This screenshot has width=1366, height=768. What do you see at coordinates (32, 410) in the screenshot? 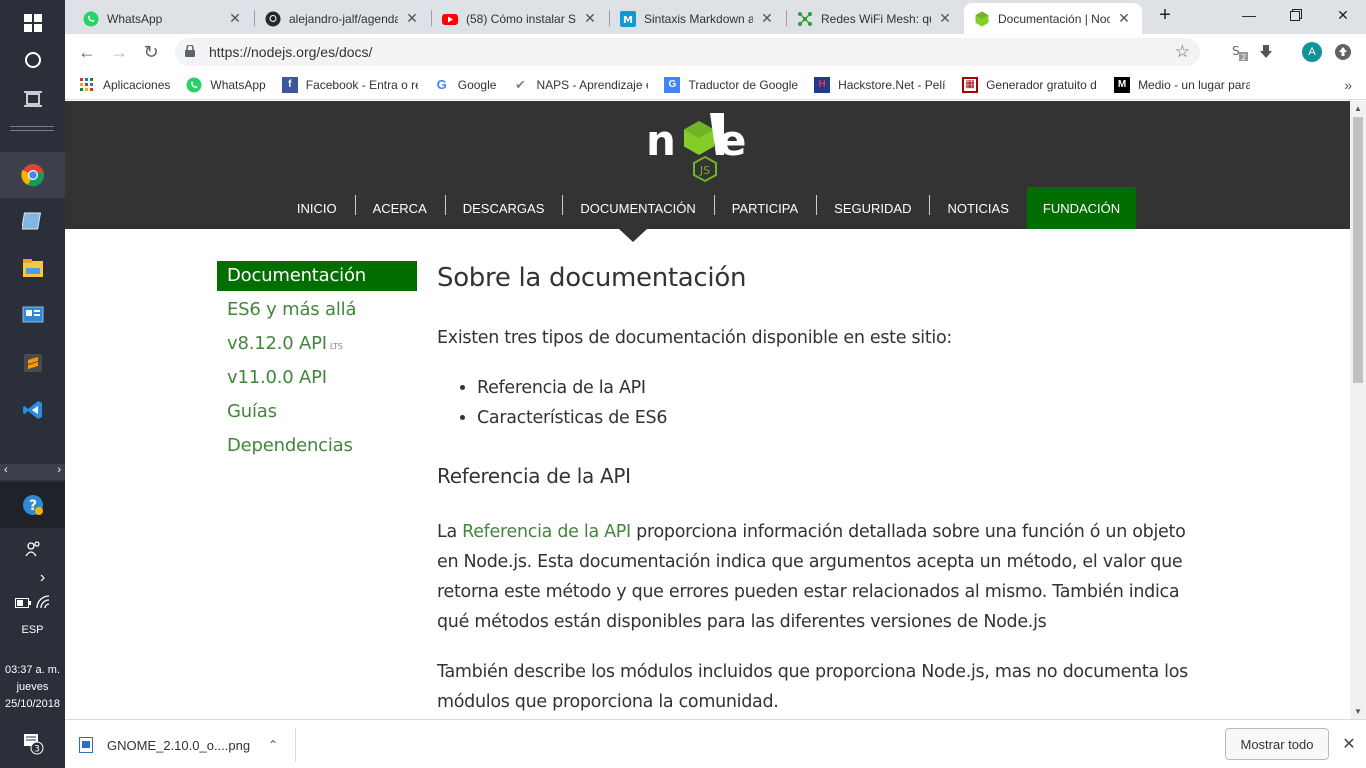
I see `vscode-taskbar-icon` at bounding box center [32, 410].